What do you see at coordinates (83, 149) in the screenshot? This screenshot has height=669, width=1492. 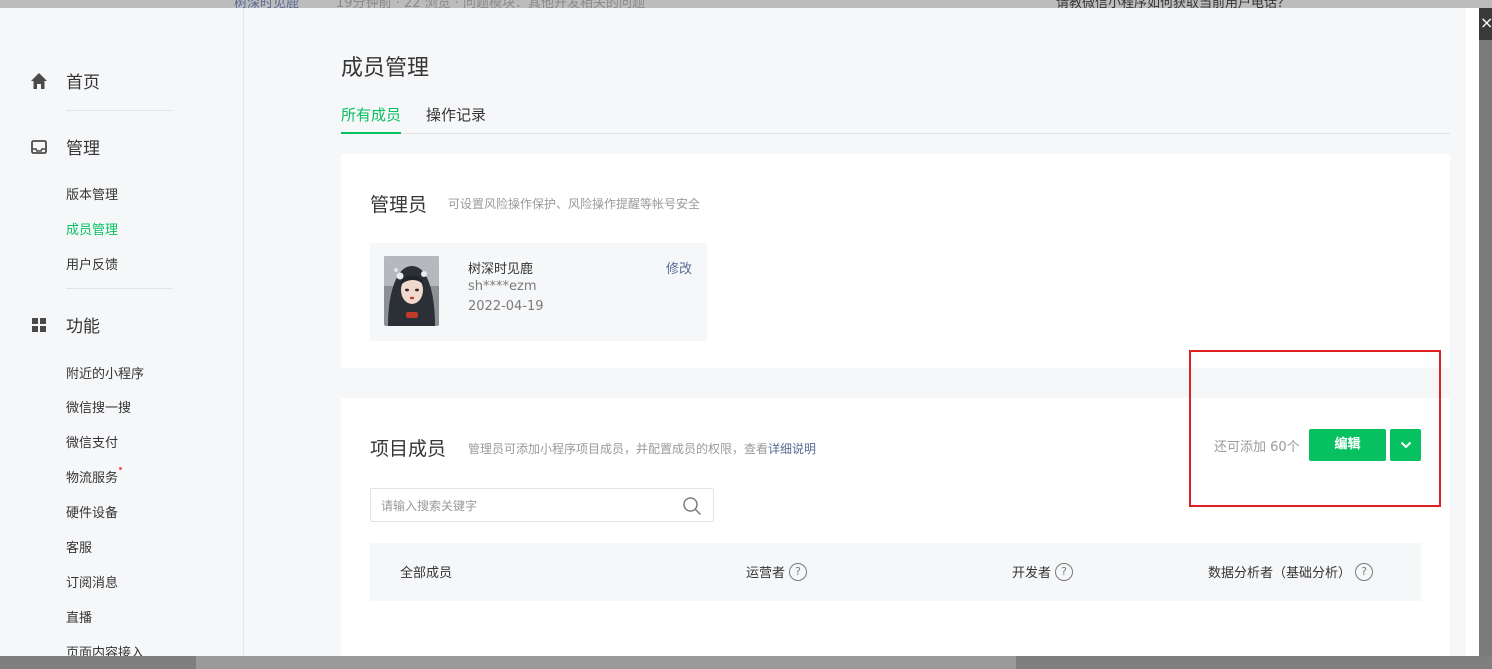 I see `sidebar-item-label: 管理` at bounding box center [83, 149].